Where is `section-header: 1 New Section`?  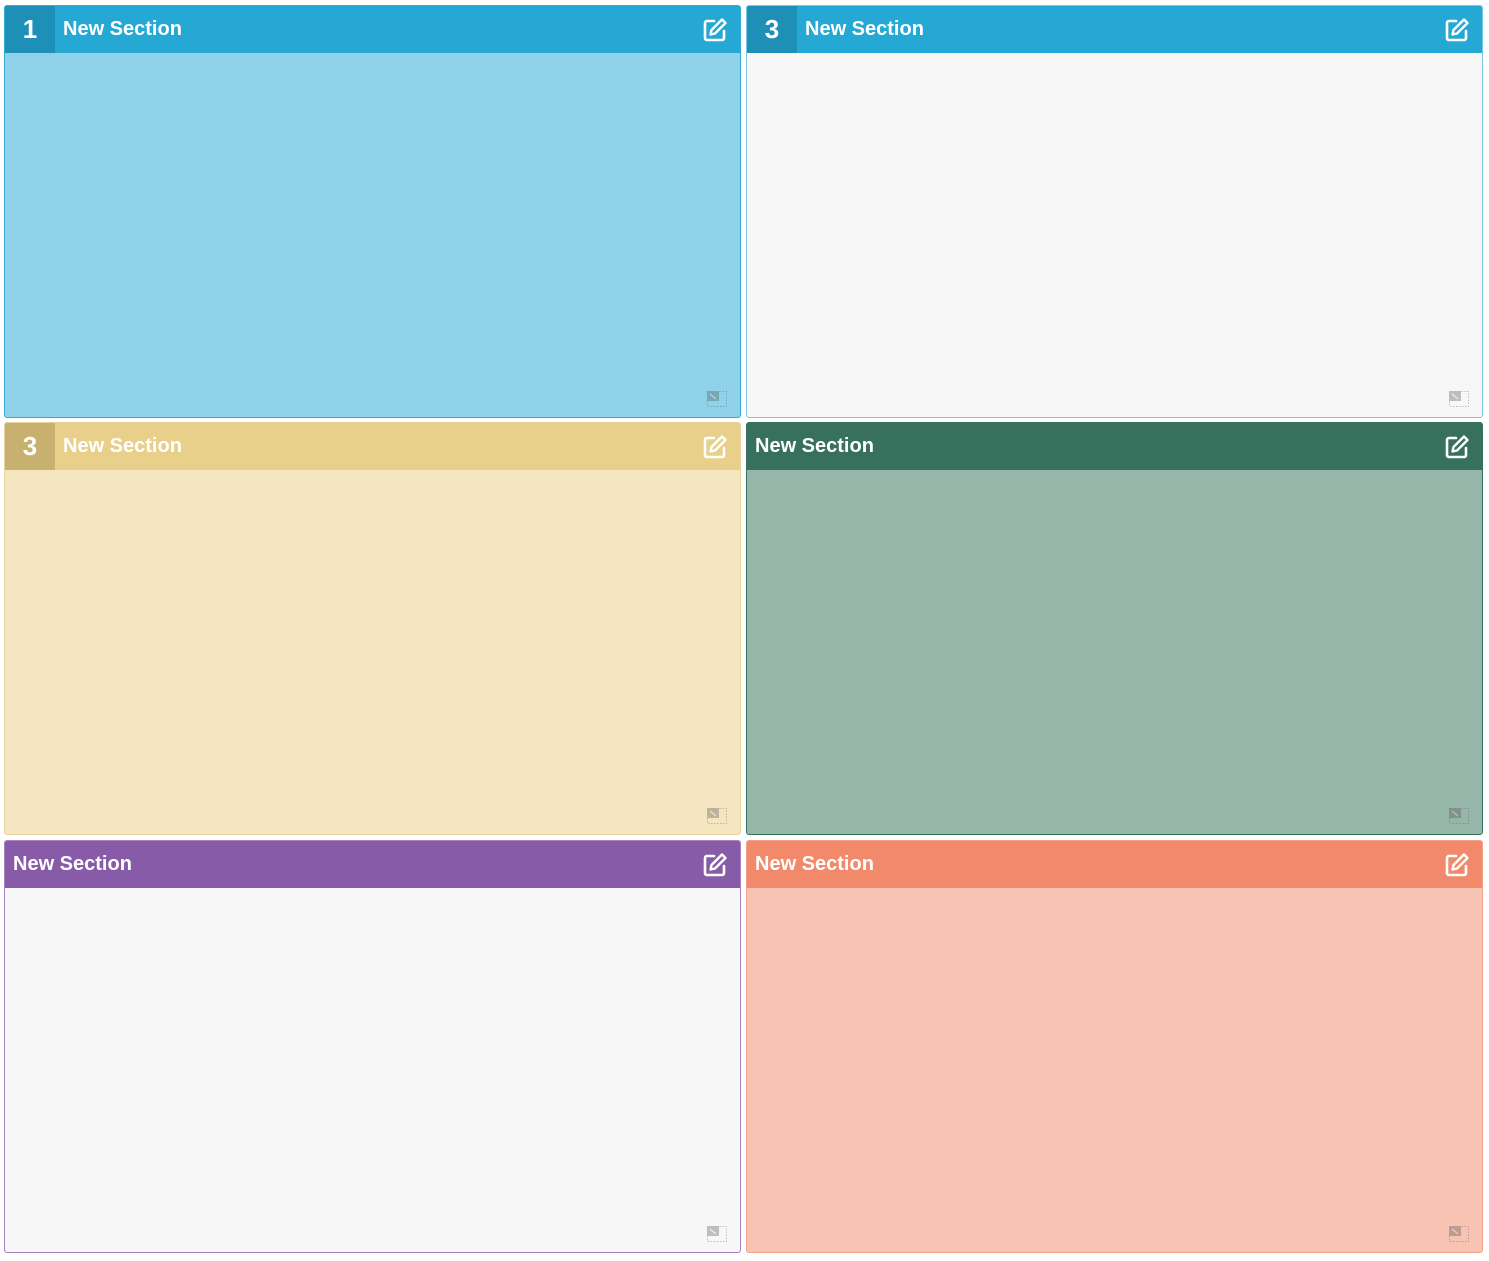 section-header: 1 New Section is located at coordinates (372, 29).